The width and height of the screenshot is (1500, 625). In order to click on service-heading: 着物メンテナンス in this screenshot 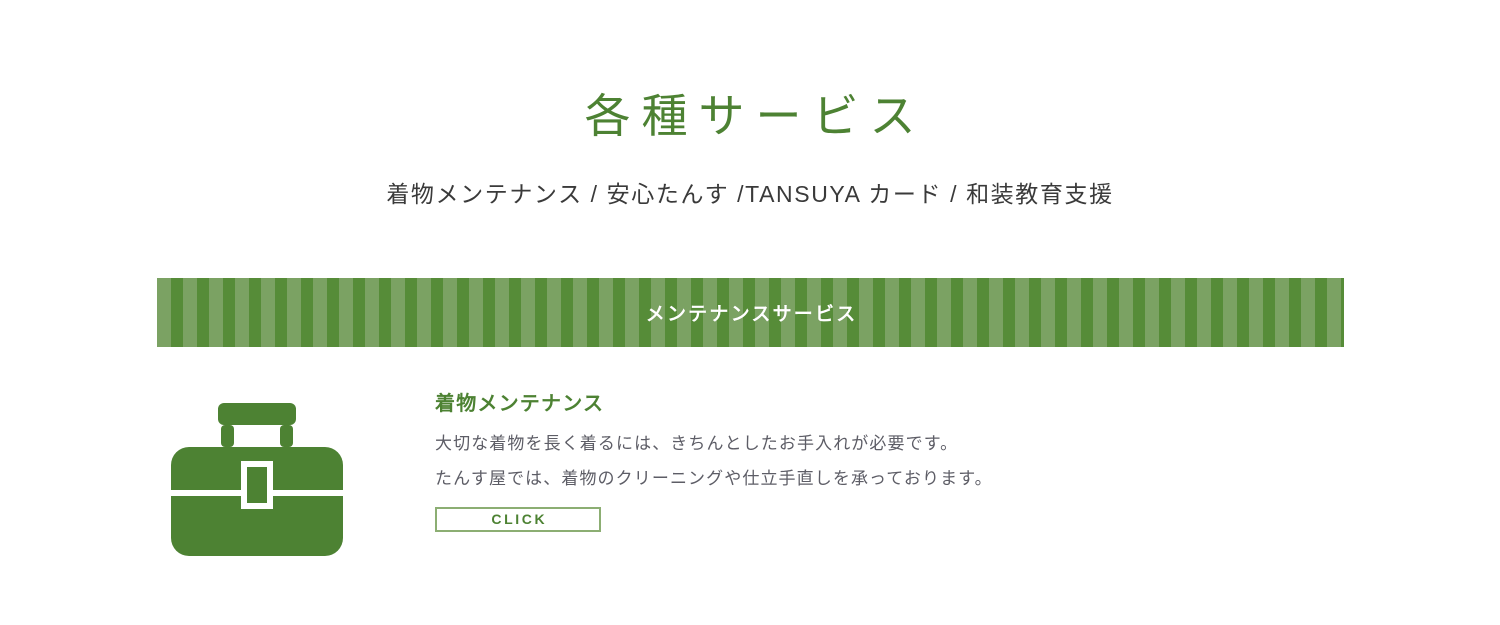, I will do `click(520, 404)`.